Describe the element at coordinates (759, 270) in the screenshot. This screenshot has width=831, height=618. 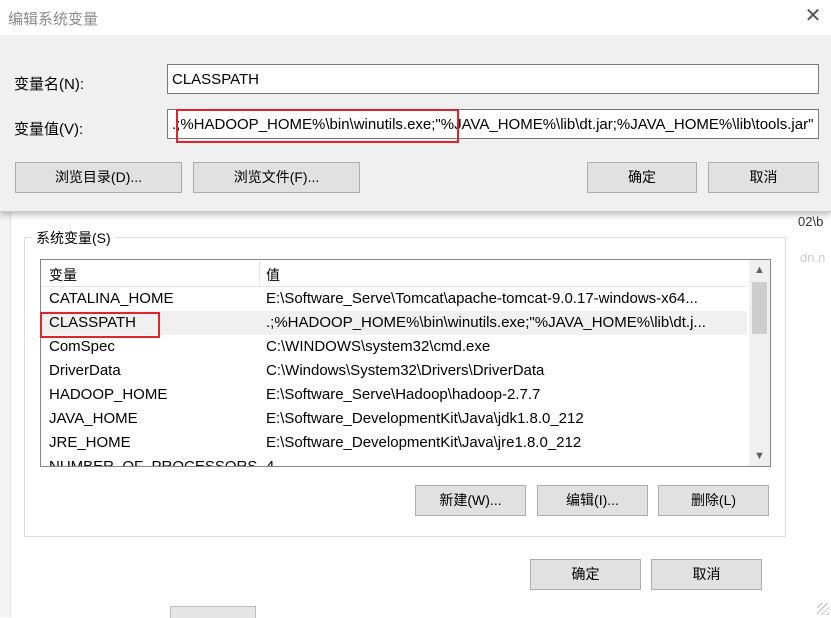
I see `chevron-up-icon: ▲` at that location.